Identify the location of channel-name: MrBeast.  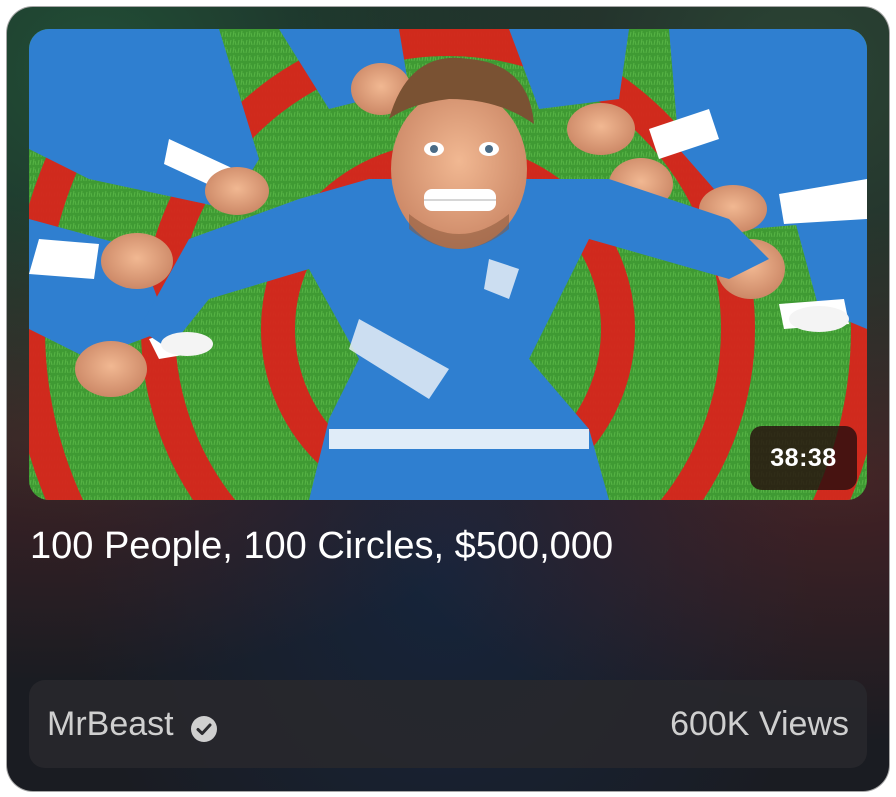
(110, 724).